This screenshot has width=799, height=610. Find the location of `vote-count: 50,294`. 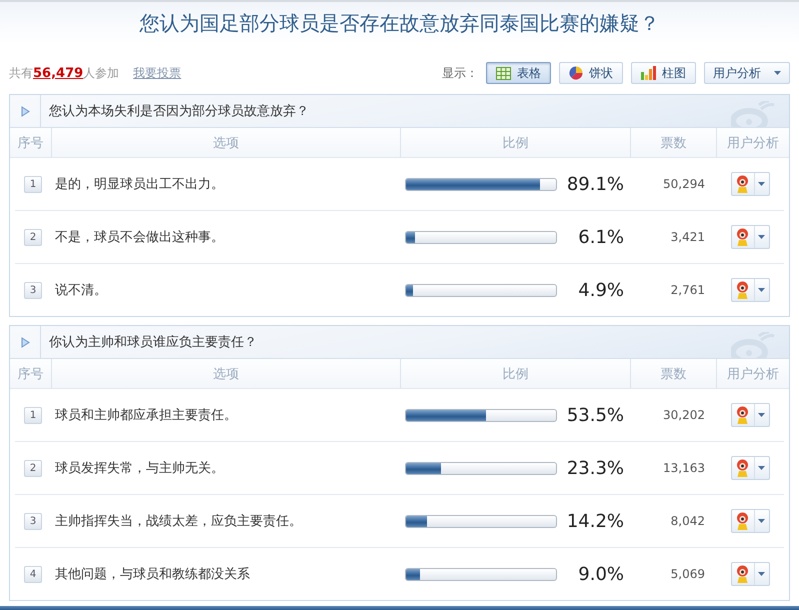

vote-count: 50,294 is located at coordinates (684, 184).